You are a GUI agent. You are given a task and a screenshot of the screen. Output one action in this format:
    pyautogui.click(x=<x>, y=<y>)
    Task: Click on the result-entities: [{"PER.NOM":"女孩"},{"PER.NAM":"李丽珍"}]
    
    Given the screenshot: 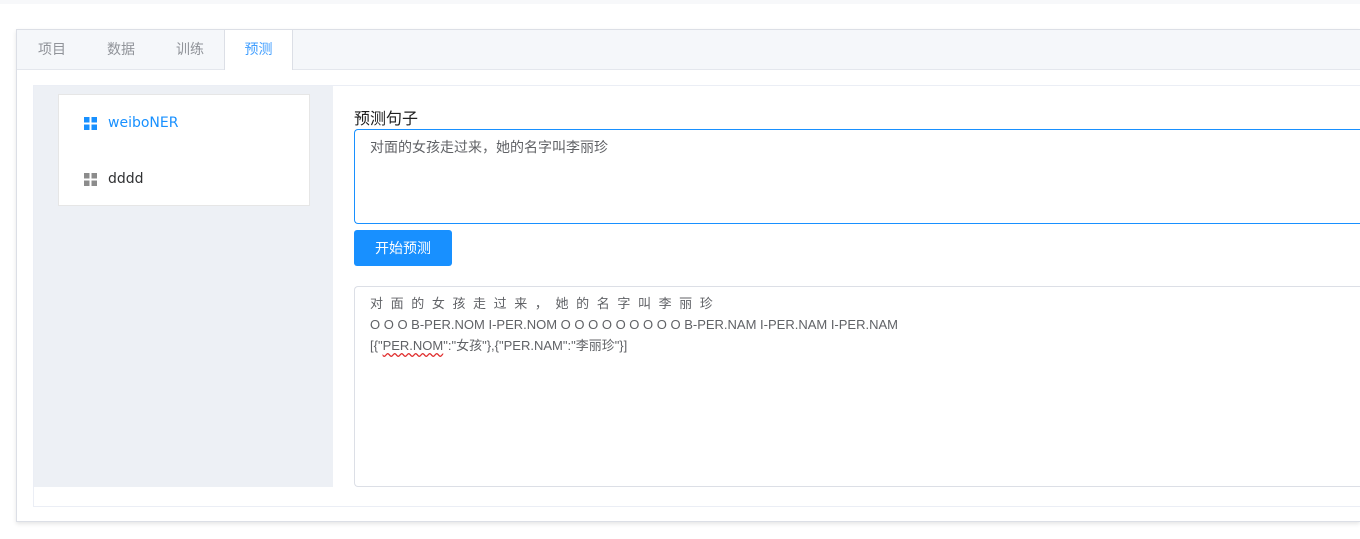 What is the action you would take?
    pyautogui.click(x=859, y=345)
    